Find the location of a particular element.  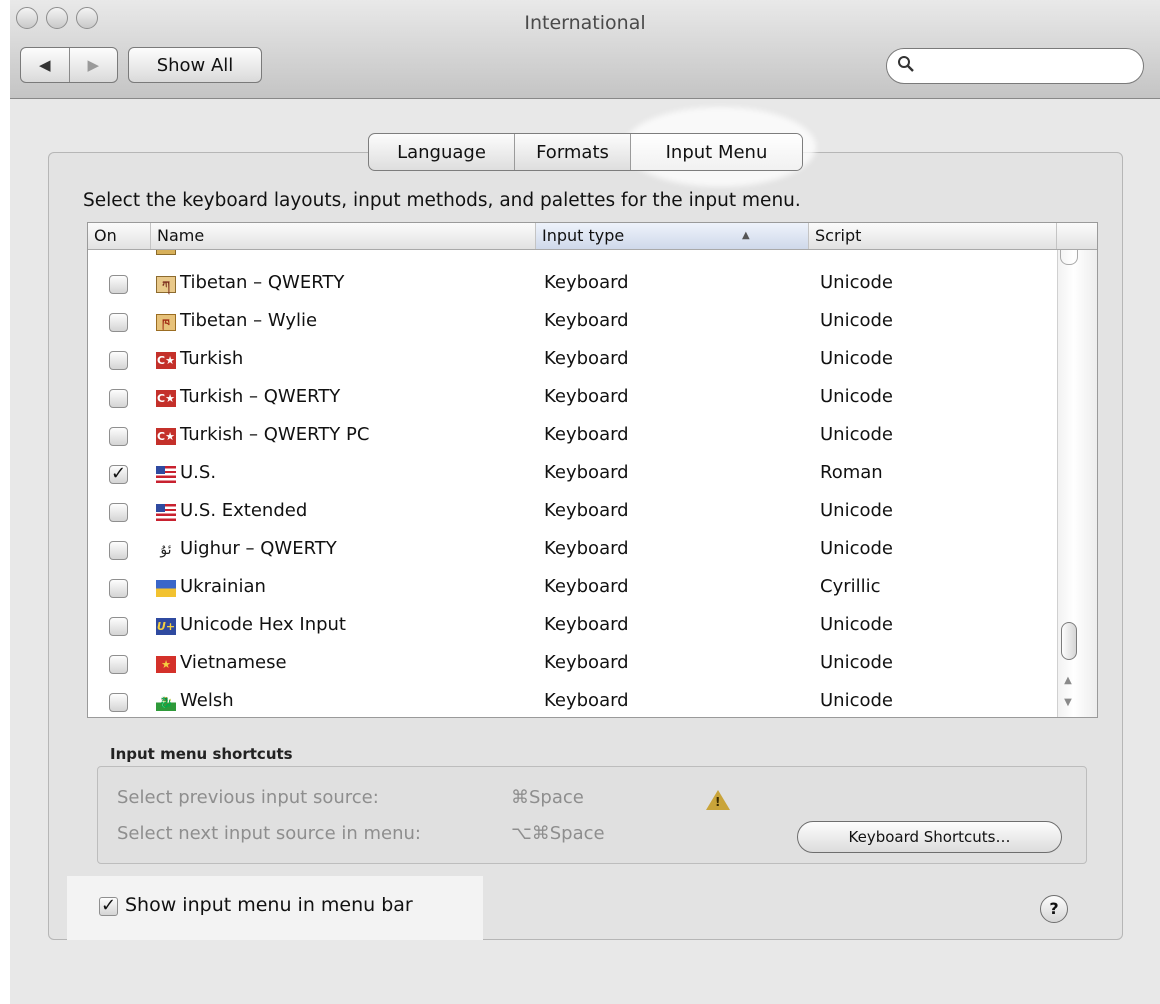

row-name: Unicode Hex Input is located at coordinates (263, 624).